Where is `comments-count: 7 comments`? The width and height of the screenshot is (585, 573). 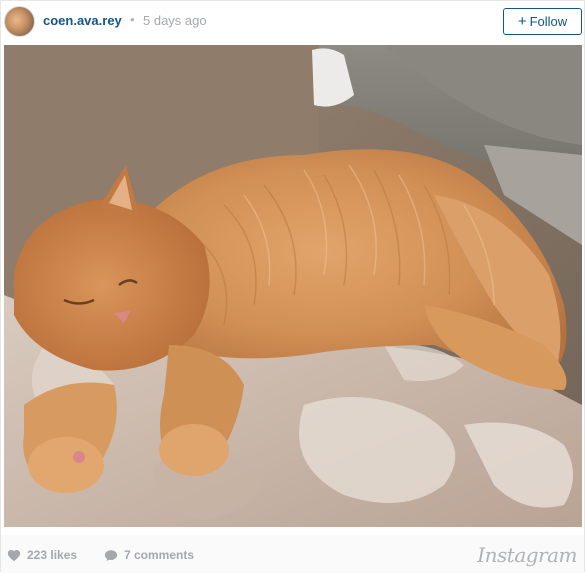
comments-count: 7 comments is located at coordinates (149, 555).